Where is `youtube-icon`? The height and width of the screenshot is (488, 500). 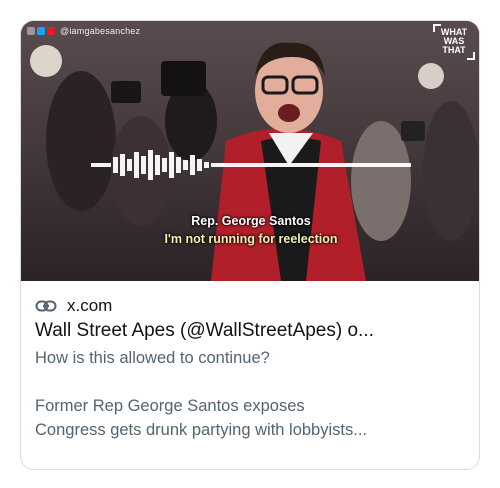
youtube-icon is located at coordinates (51, 31).